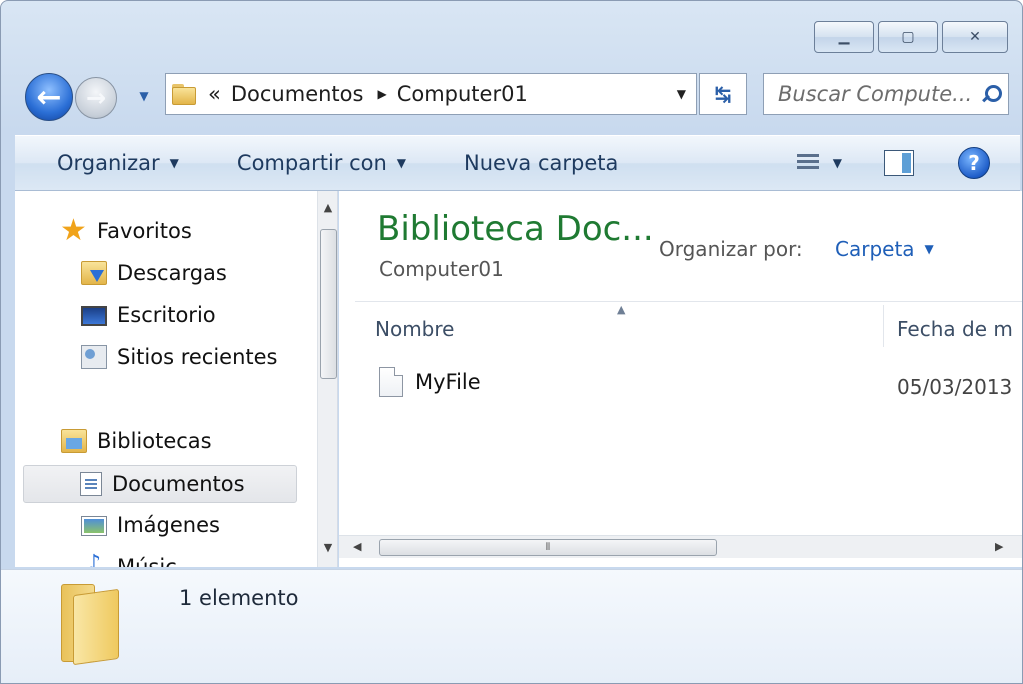  I want to click on recent-pages-dropdown: ▼, so click(144, 96).